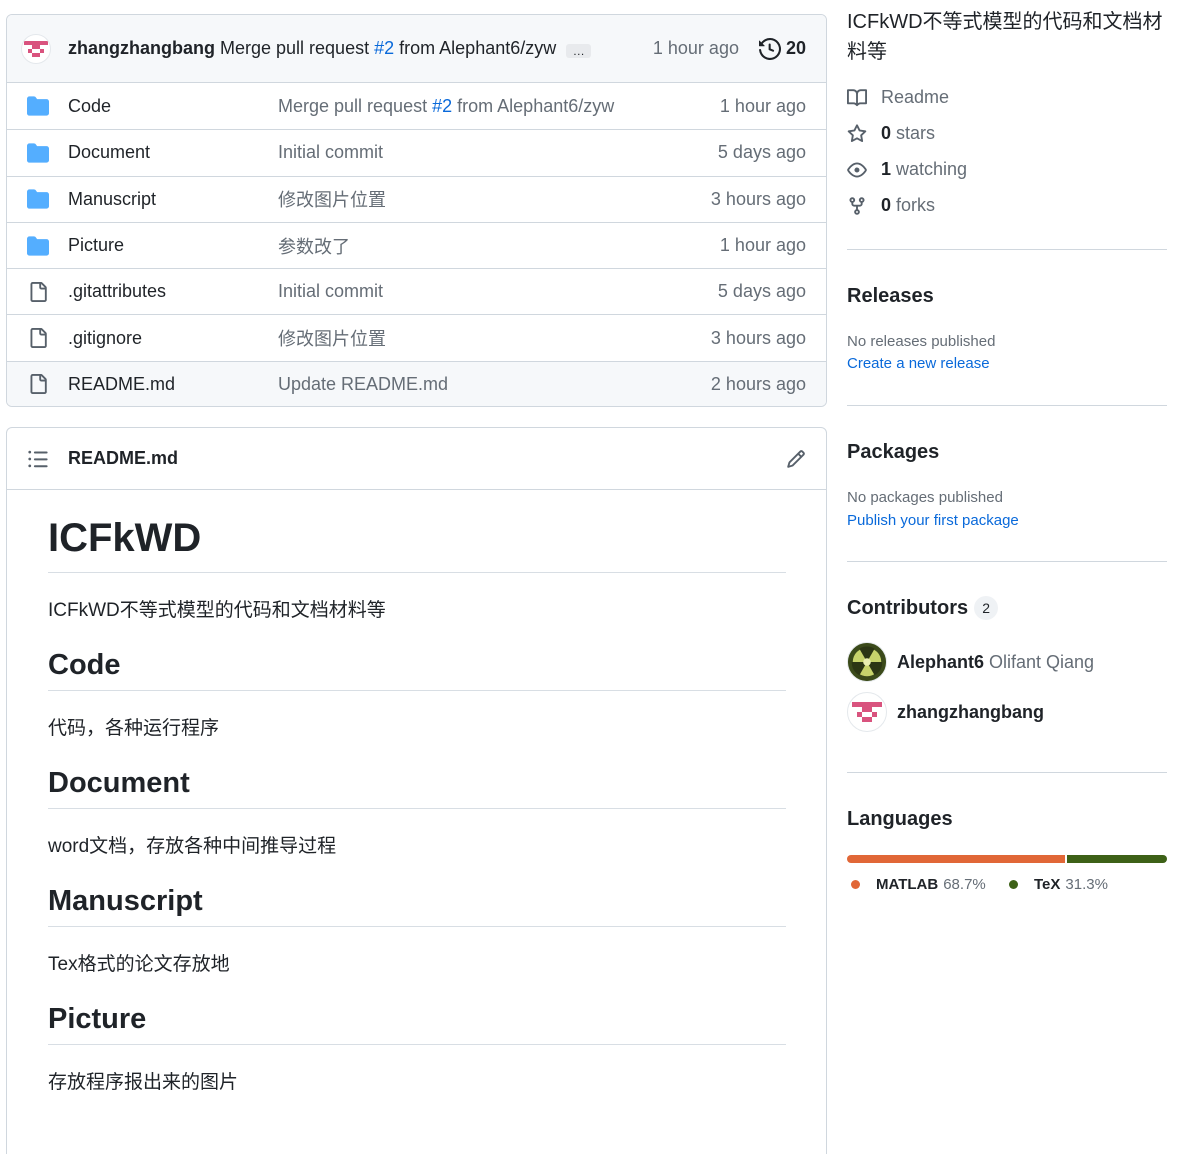 The image size is (1182, 1154). What do you see at coordinates (923, 608) in the screenshot?
I see `contributors-heading: Contributors 2` at bounding box center [923, 608].